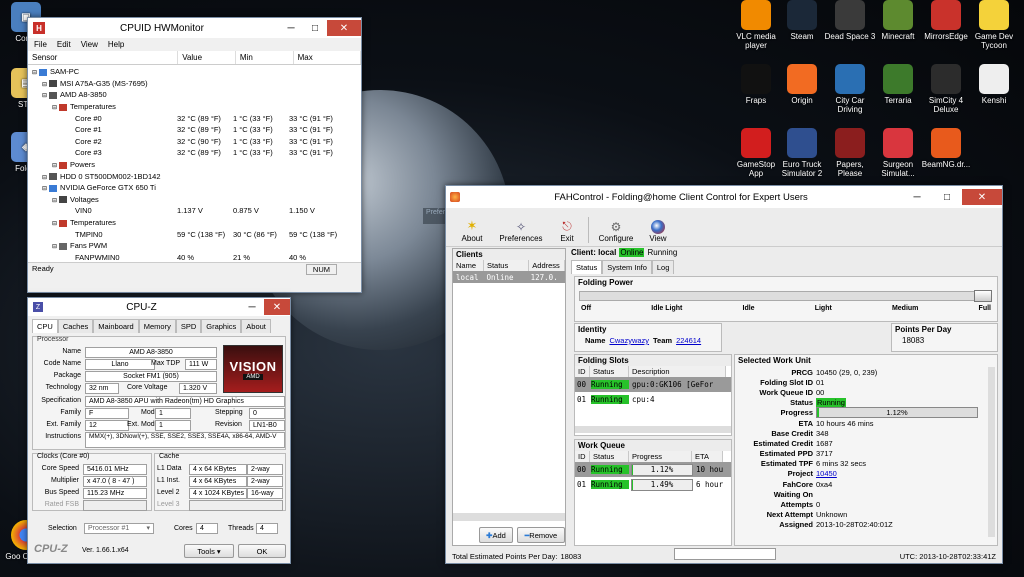  Describe the element at coordinates (194, 246) in the screenshot. I see `sensor-row: ⊟ Fans PWM` at that location.